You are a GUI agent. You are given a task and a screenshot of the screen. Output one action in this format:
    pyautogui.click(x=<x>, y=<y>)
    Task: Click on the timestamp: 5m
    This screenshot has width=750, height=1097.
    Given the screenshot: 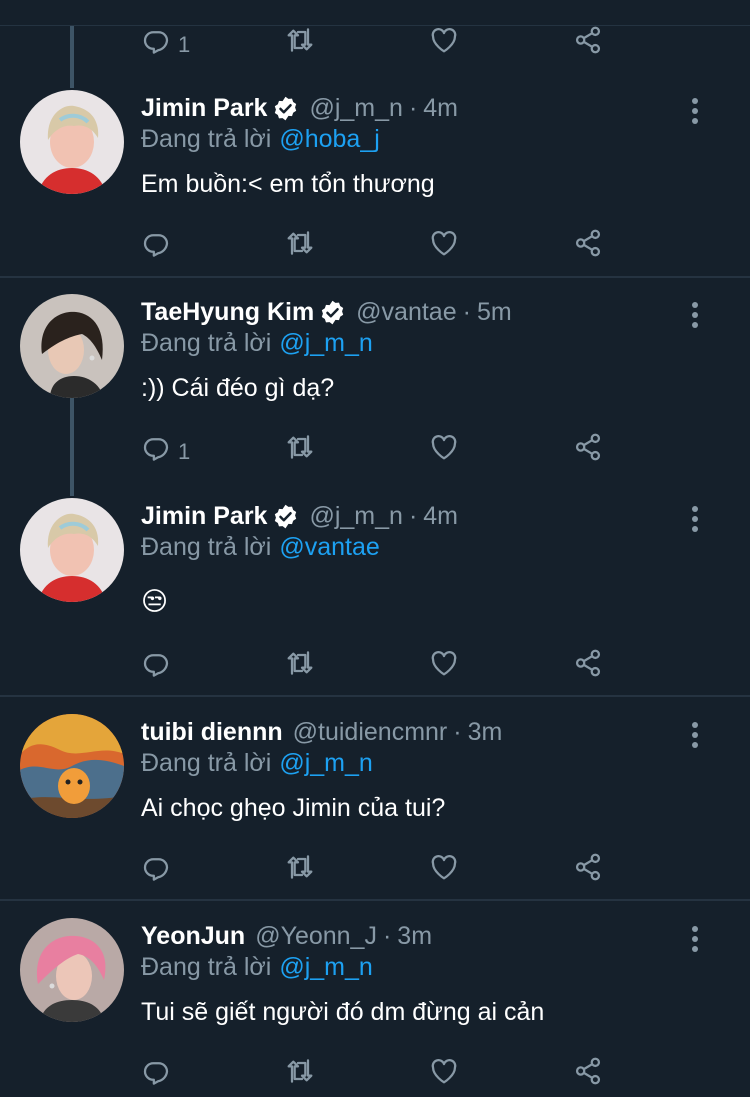 What is the action you would take?
    pyautogui.click(x=494, y=312)
    